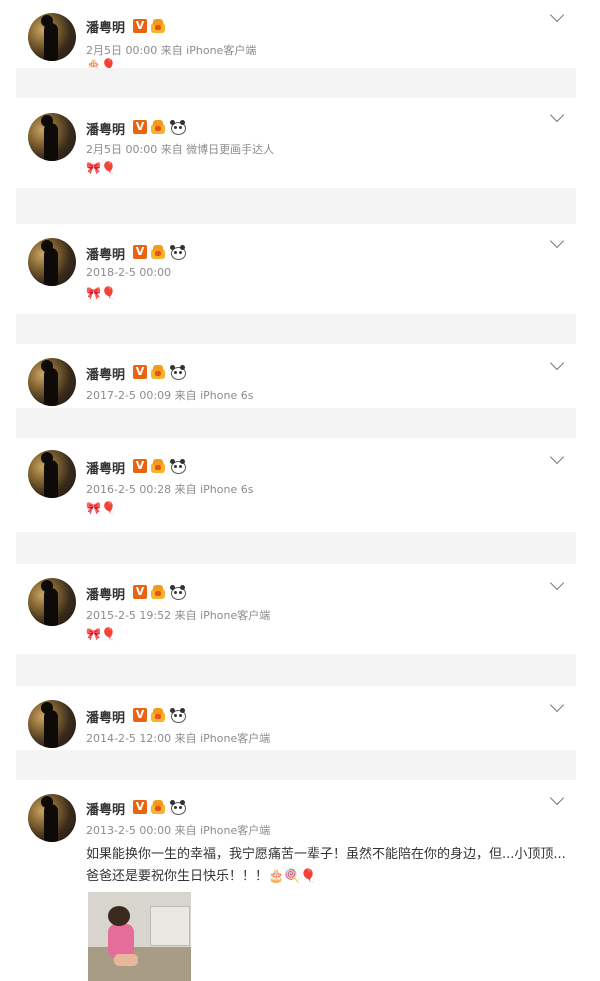  What do you see at coordinates (300, 269) in the screenshot?
I see `post: 潘粤明 V 2018-2-5 00:00 🎀🎈` at bounding box center [300, 269].